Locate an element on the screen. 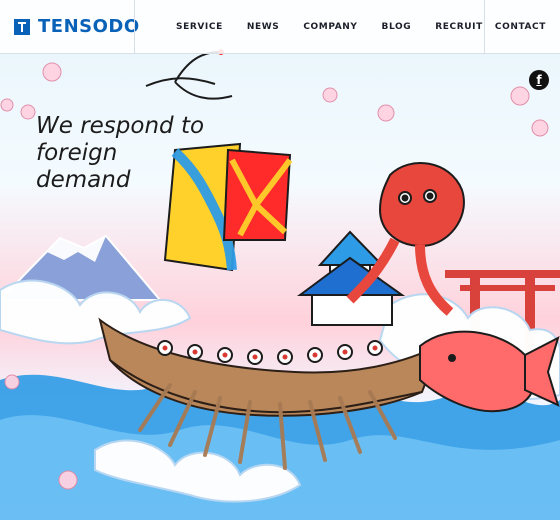 The height and width of the screenshot is (520, 560). headline-line-3: demand is located at coordinates (83, 180).